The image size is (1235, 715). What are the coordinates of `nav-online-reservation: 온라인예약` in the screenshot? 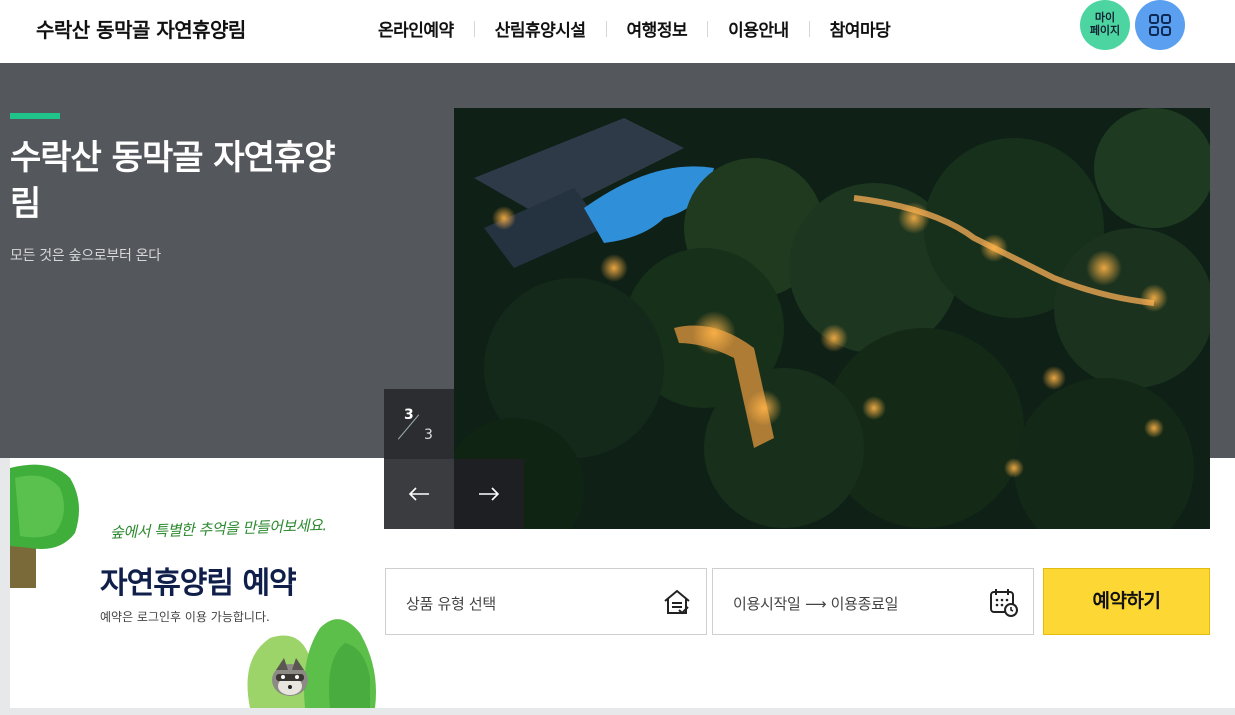 It's located at (416, 28).